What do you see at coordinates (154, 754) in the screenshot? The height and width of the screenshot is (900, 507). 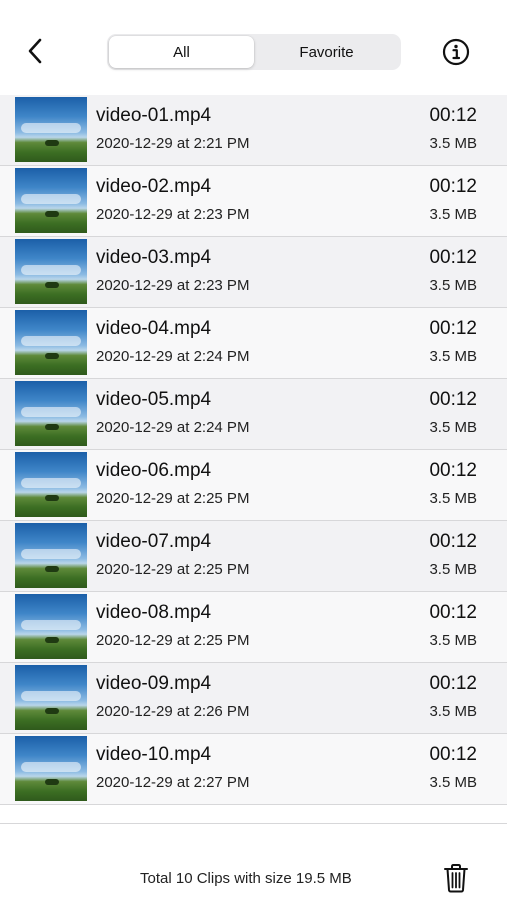 I see `clip-filename: video-10.mp4` at bounding box center [154, 754].